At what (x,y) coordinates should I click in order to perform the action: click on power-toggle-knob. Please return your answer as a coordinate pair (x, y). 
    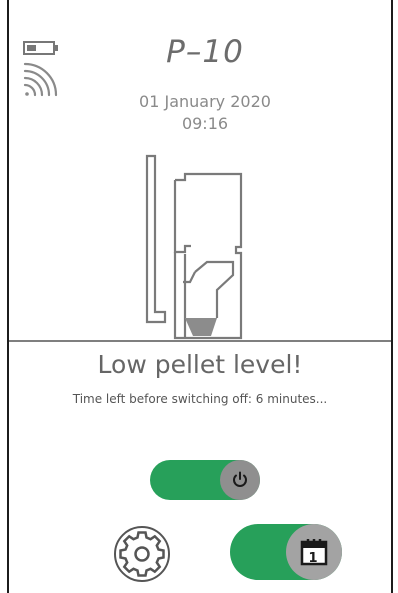
    Looking at the image, I should click on (240, 480).